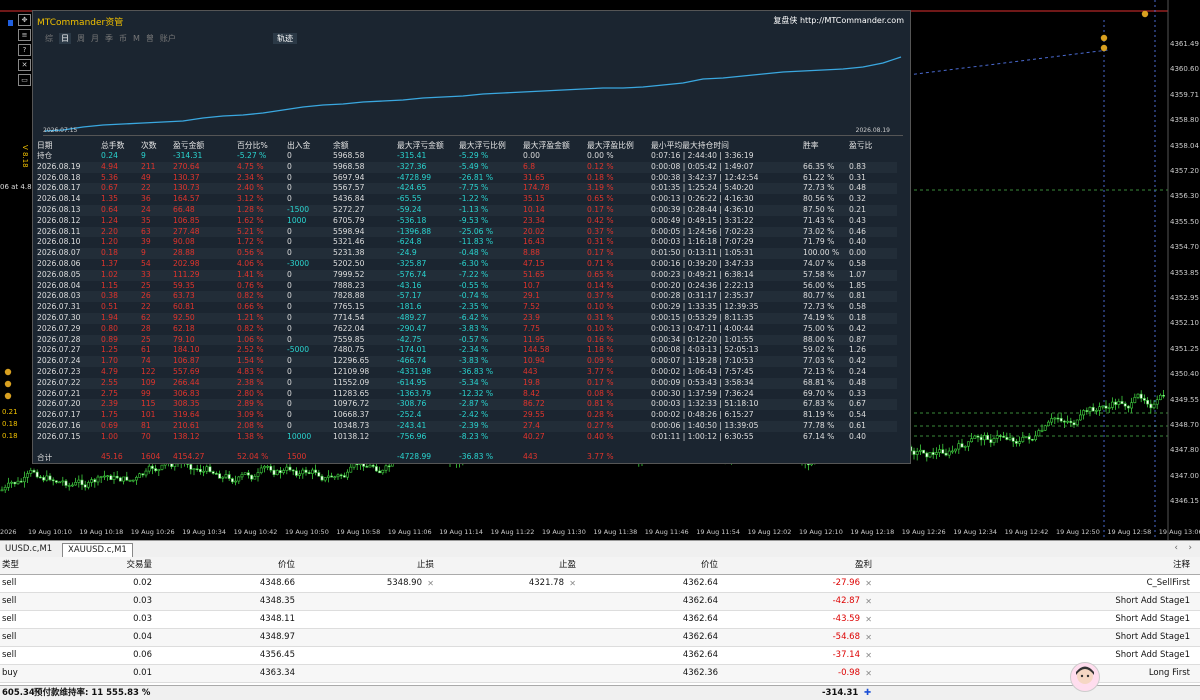 This screenshot has height=700, width=1200. What do you see at coordinates (474, 415) in the screenshot?
I see `stats-cell: -2.42 %` at bounding box center [474, 415].